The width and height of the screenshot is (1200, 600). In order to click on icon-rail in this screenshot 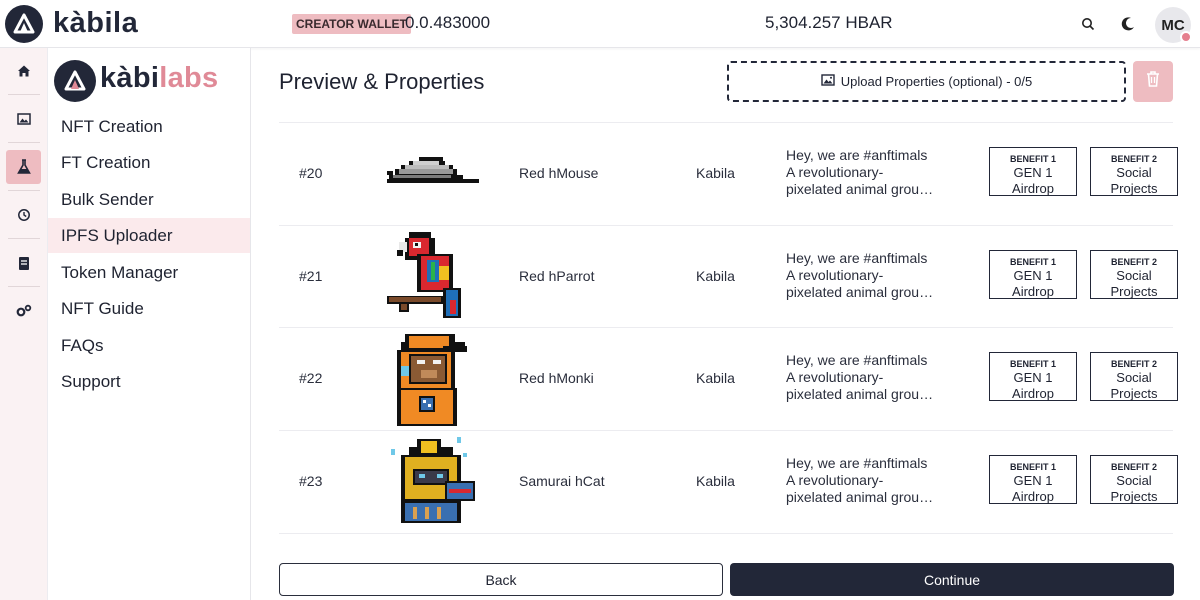, I will do `click(24, 324)`.